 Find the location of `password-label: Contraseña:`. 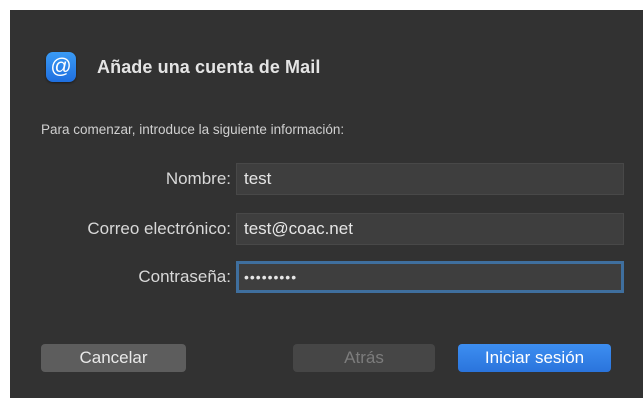

password-label: Contraseña: is located at coordinates (184, 276).